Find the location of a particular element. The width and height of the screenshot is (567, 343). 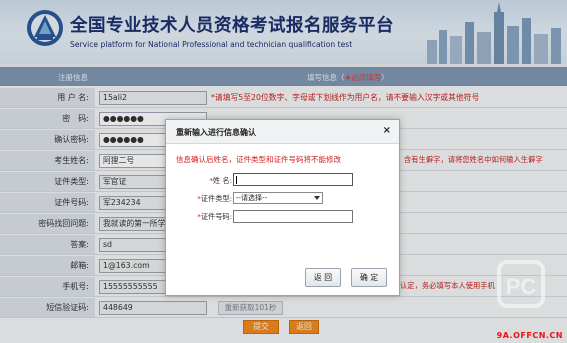

dialog-notice: 信息确认后姓名，证件类型和证件号码将不能修改 is located at coordinates (258, 159).